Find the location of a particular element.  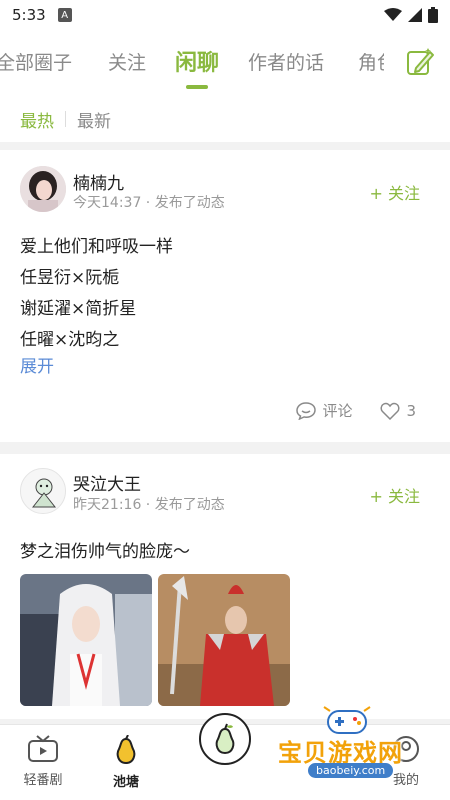

sort-divider is located at coordinates (65, 119).